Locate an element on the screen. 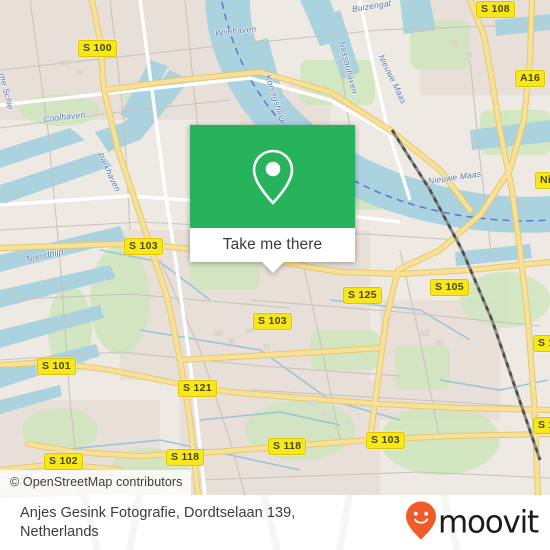 This screenshot has height=550, width=550. location-pin-icon is located at coordinates (273, 177).